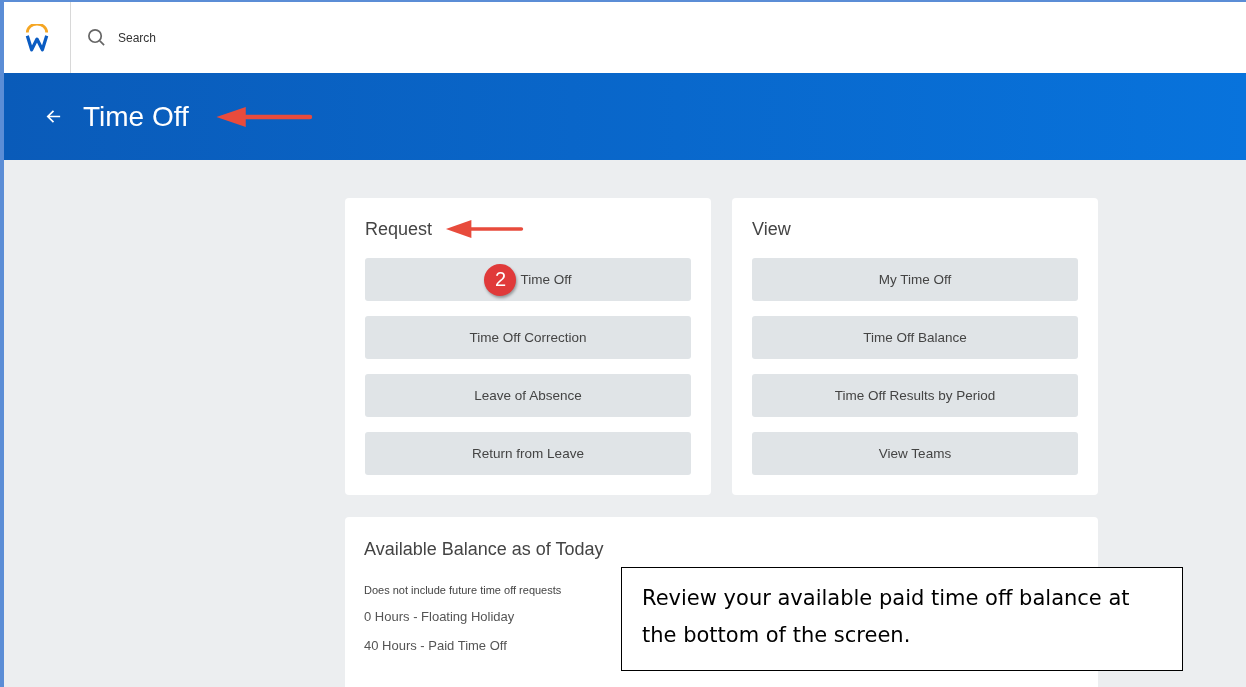 The width and height of the screenshot is (1246, 687). I want to click on callout-text: Review your available paid time off balance at the bottom of the screen., so click(902, 619).